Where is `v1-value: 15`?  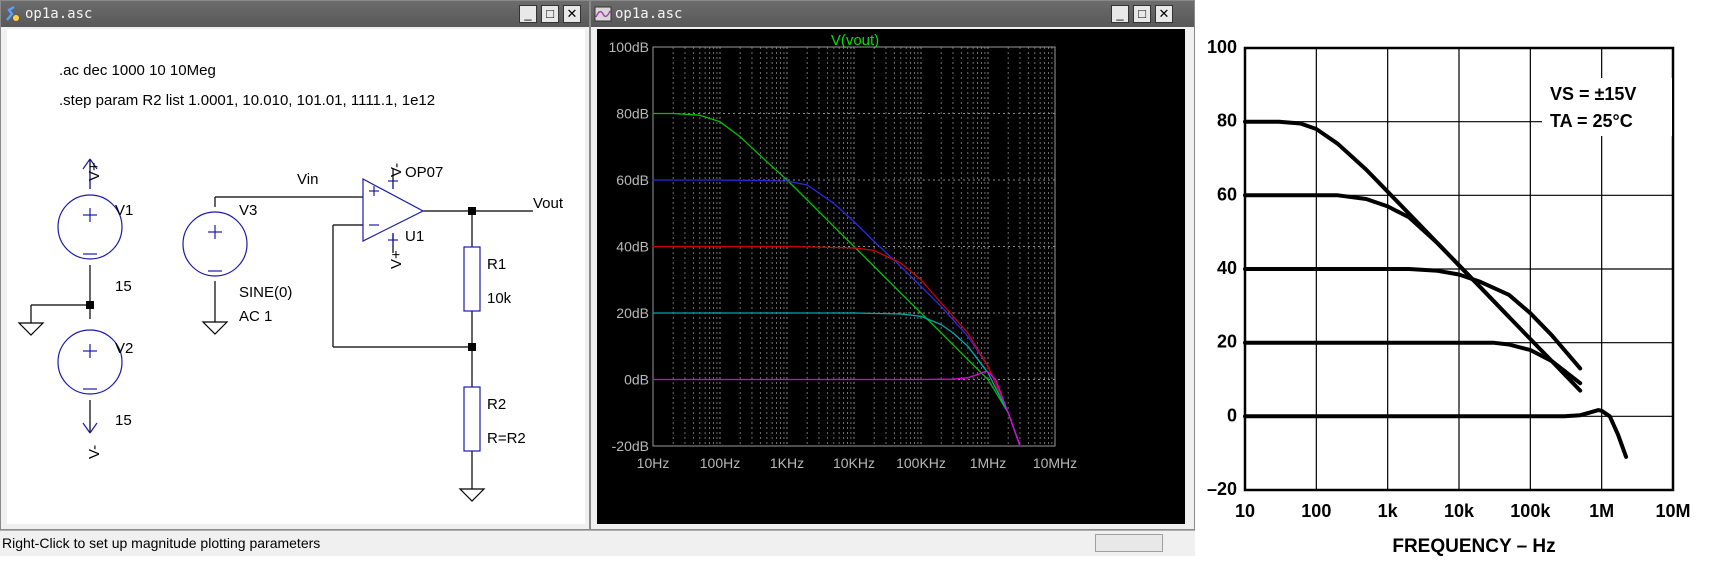 v1-value: 15 is located at coordinates (123, 286).